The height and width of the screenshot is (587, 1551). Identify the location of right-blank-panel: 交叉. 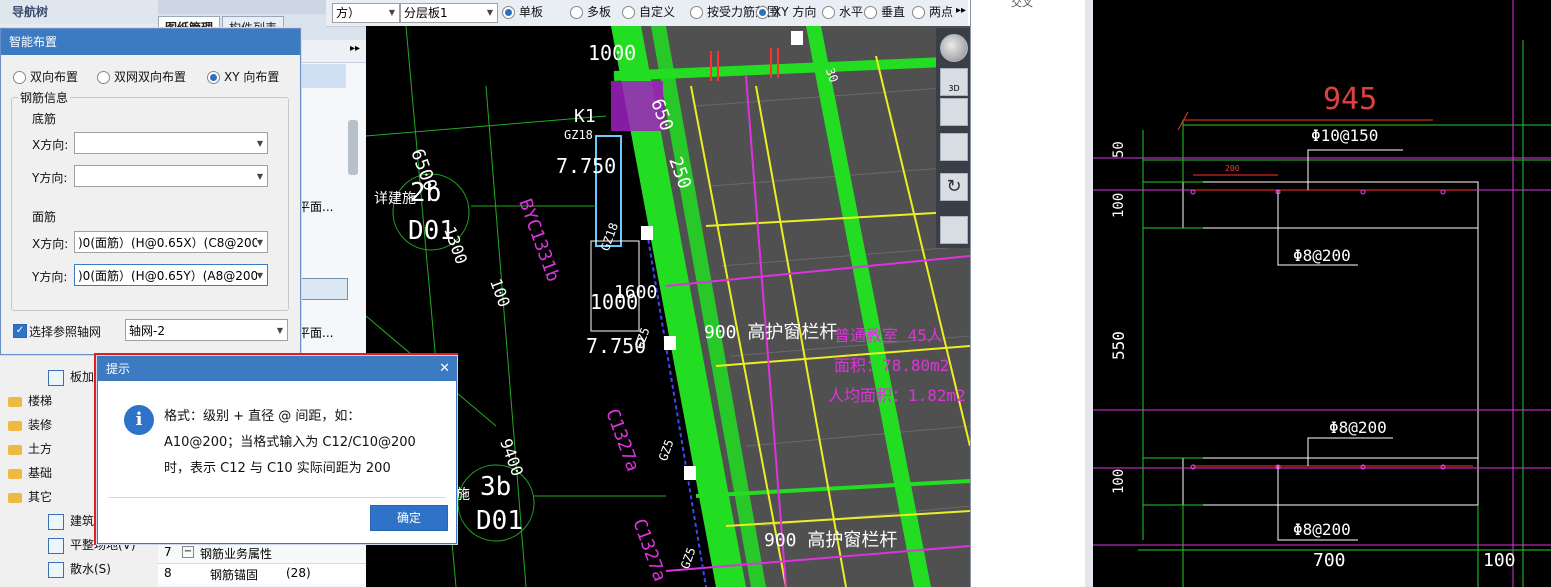
(1032, 293).